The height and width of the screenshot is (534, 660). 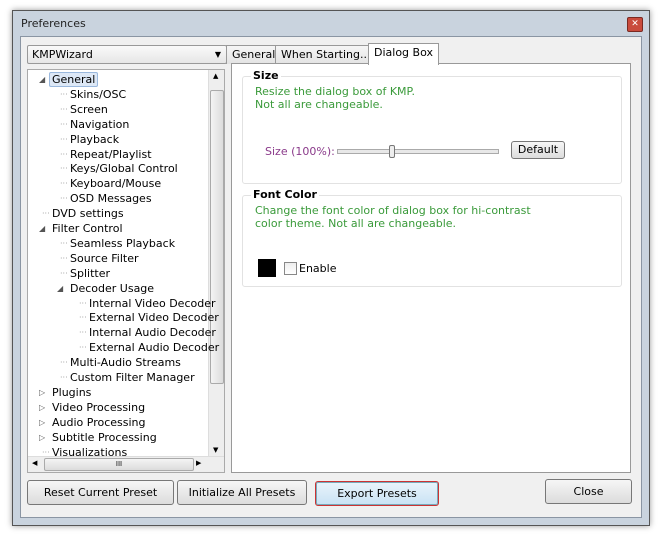 I want to click on tree-item: ··· Keys/Global Control, so click(x=119, y=168).